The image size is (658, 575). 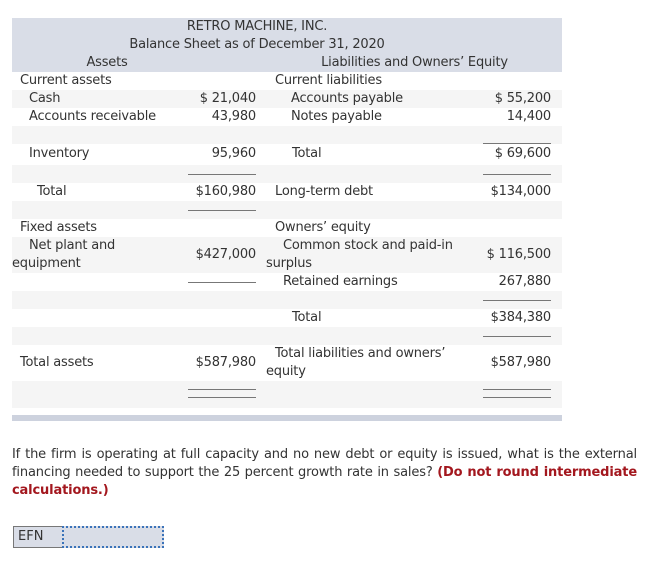 What do you see at coordinates (347, 98) in the screenshot?
I see `accounts-payable-label: Accounts payable` at bounding box center [347, 98].